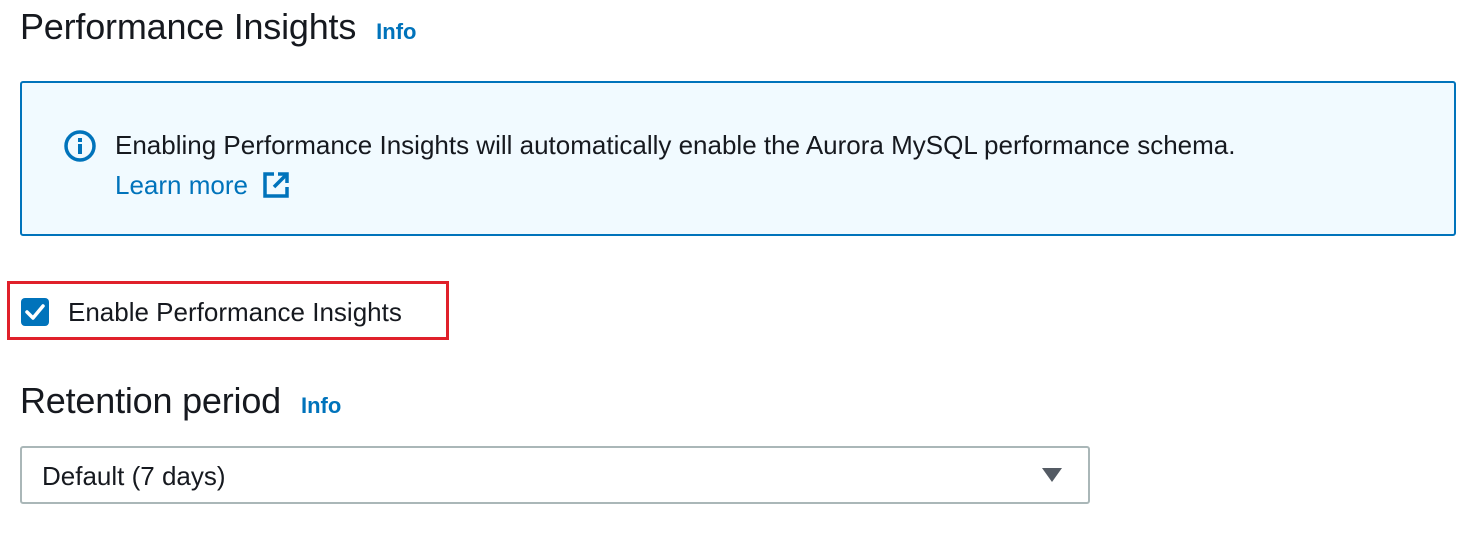  What do you see at coordinates (1052, 475) in the screenshot?
I see `caret-down-icon` at bounding box center [1052, 475].